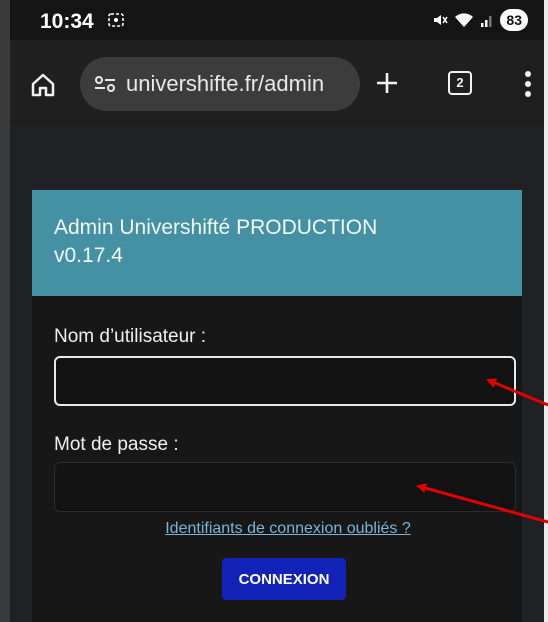  Describe the element at coordinates (387, 83) in the screenshot. I see `new-tab-icon` at that location.